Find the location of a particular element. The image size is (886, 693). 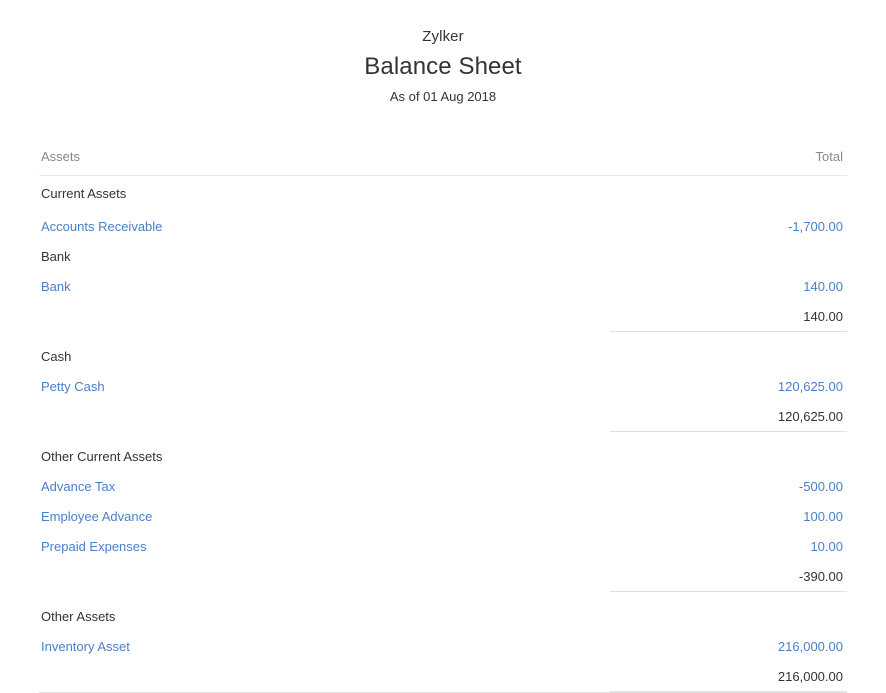

group-label-cell: Cash is located at coordinates (324, 357).